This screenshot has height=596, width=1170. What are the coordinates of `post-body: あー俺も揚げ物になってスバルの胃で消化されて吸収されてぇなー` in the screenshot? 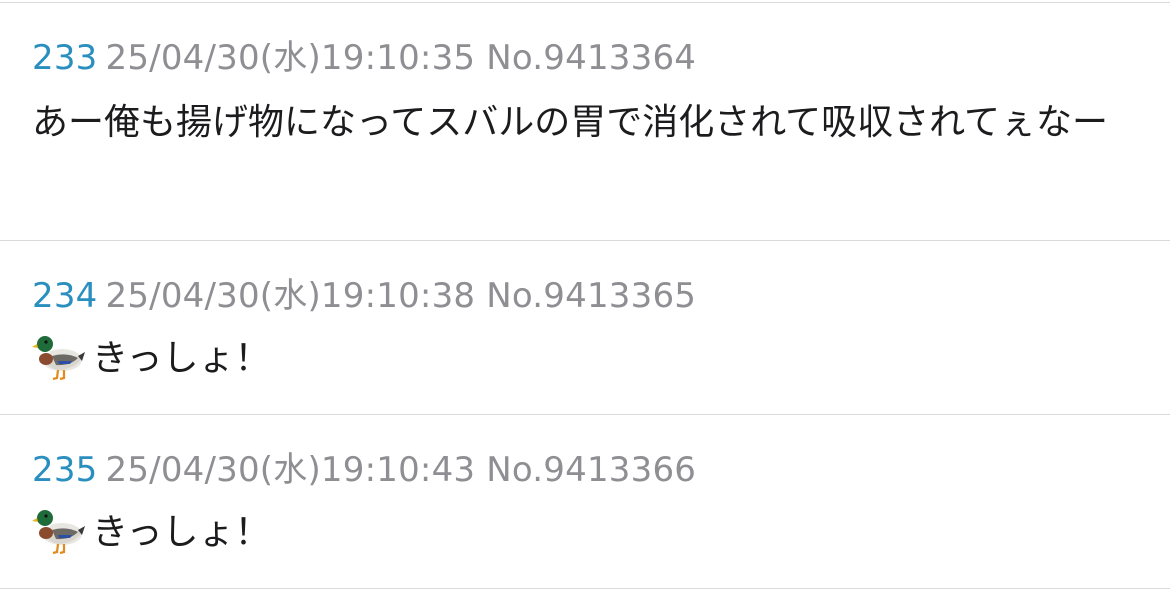 It's located at (587, 123).